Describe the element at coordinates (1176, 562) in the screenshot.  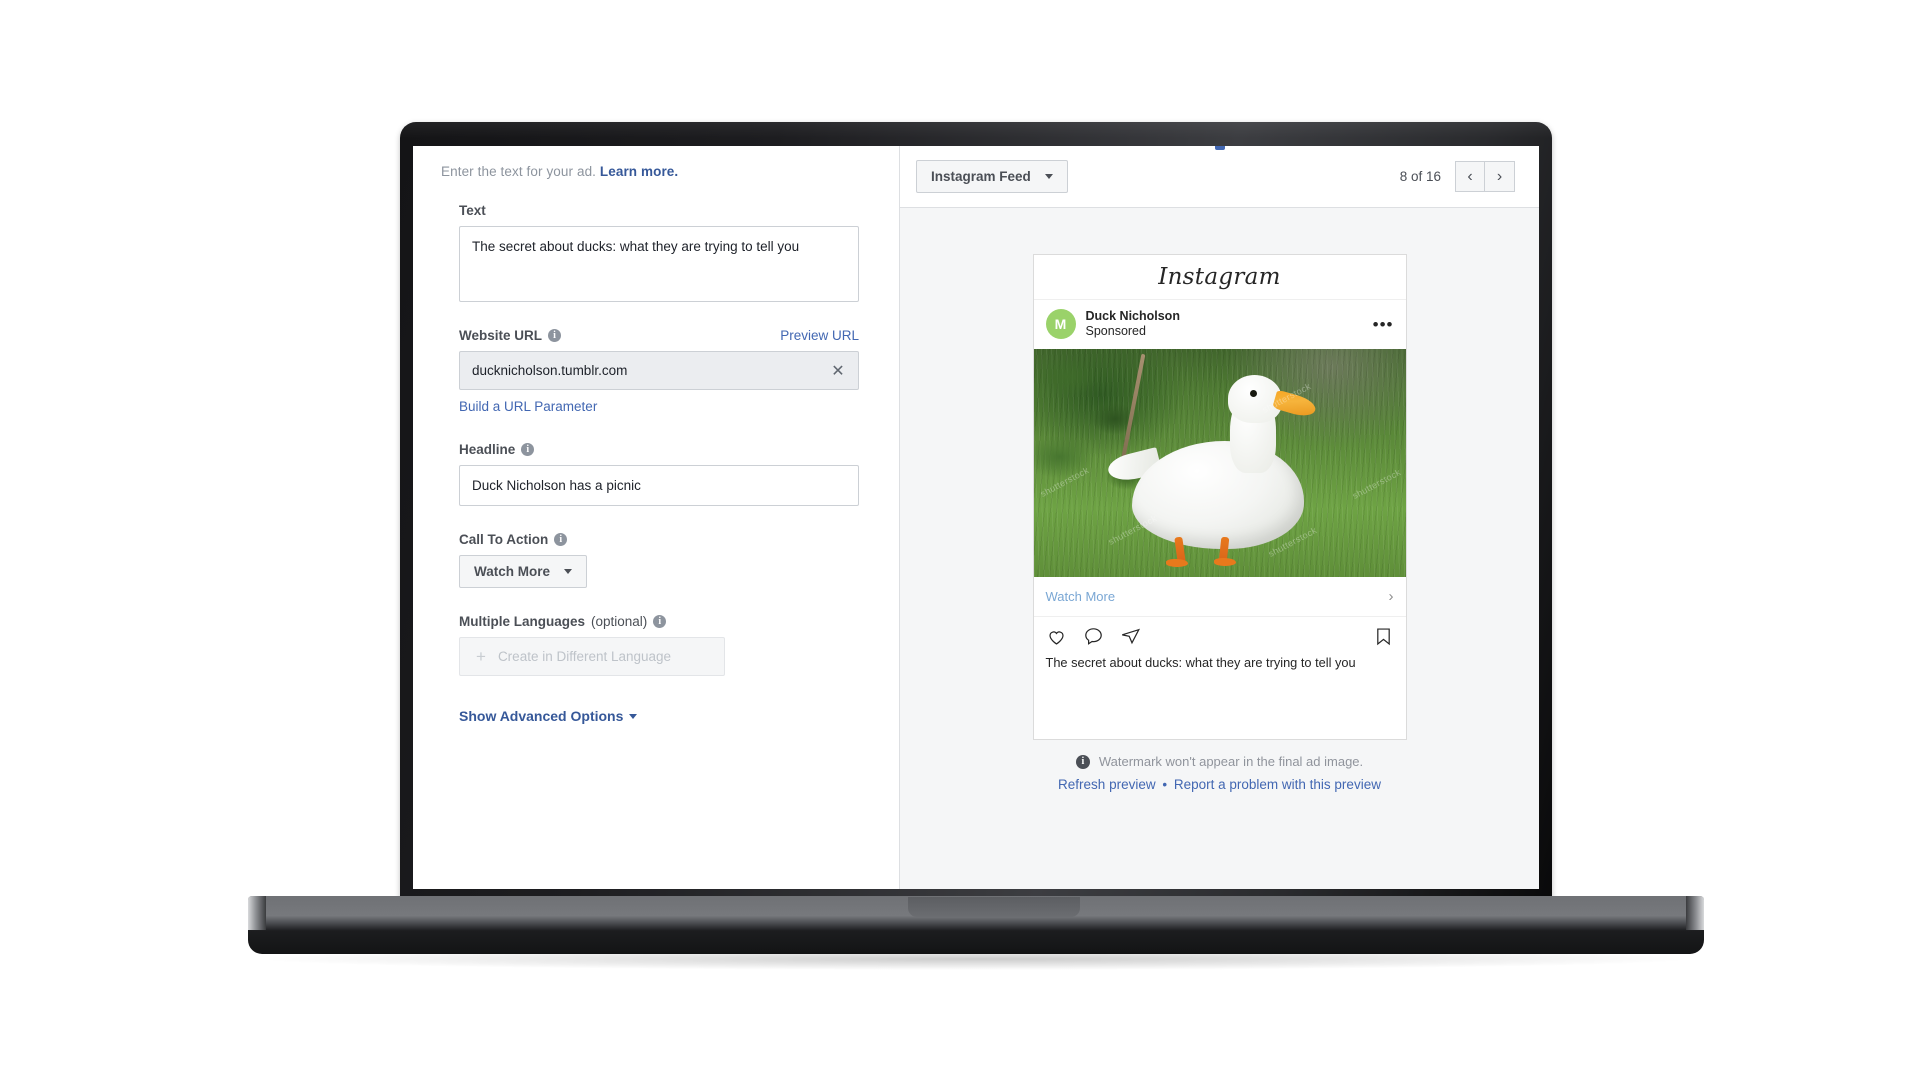
I see `duck-foot-left` at that location.